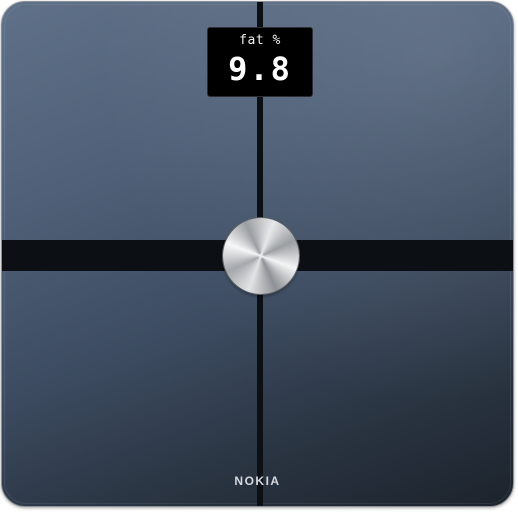  I want to click on display-value: 9.8, so click(260, 69).